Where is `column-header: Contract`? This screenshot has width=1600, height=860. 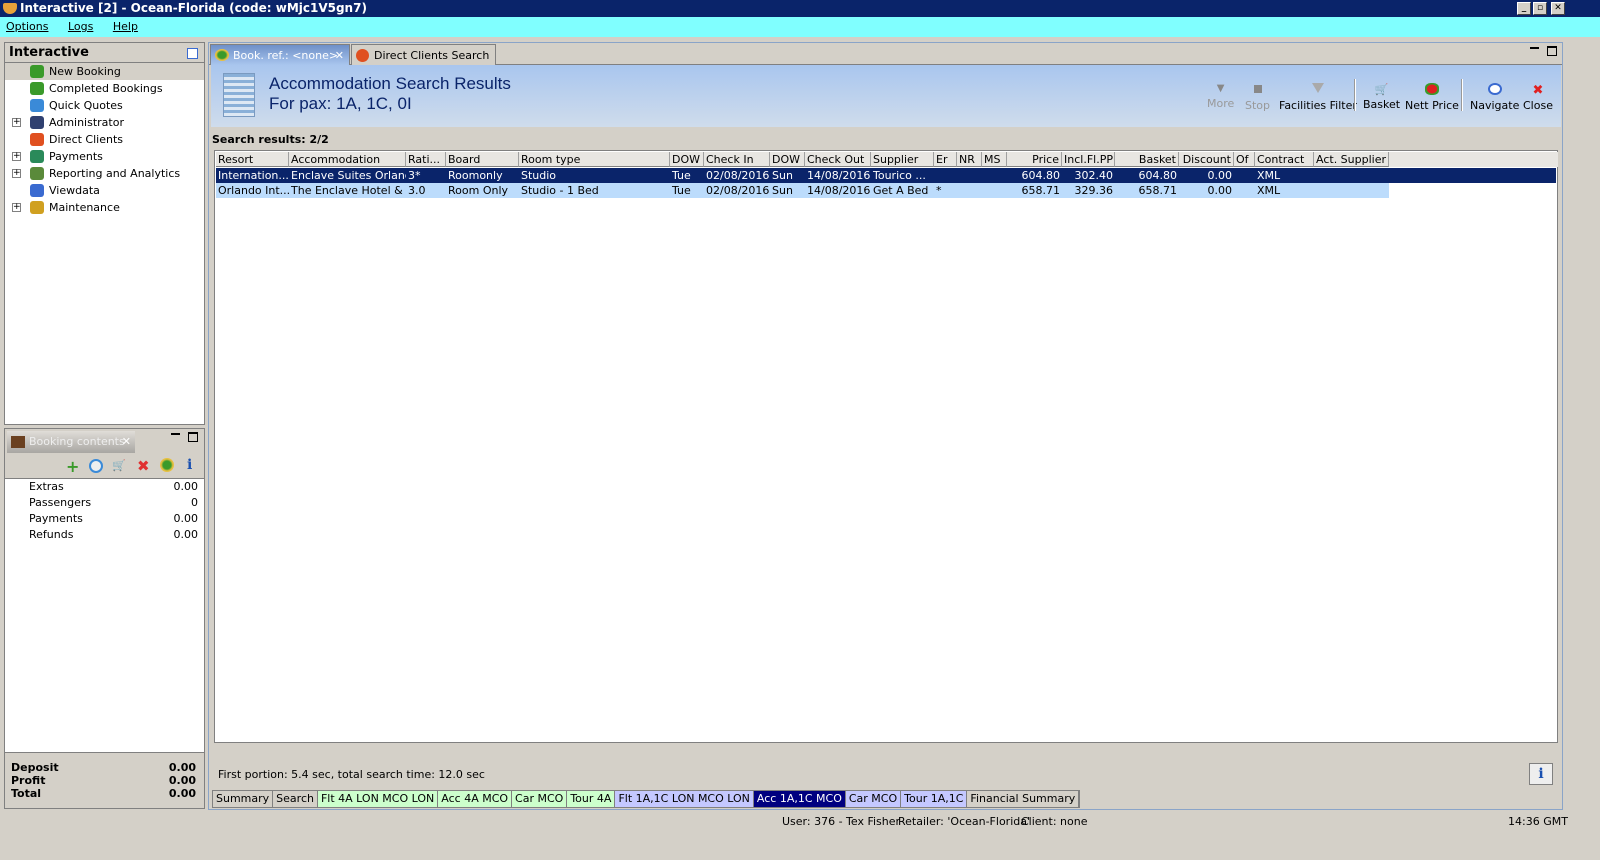
column-header: Contract is located at coordinates (1284, 159).